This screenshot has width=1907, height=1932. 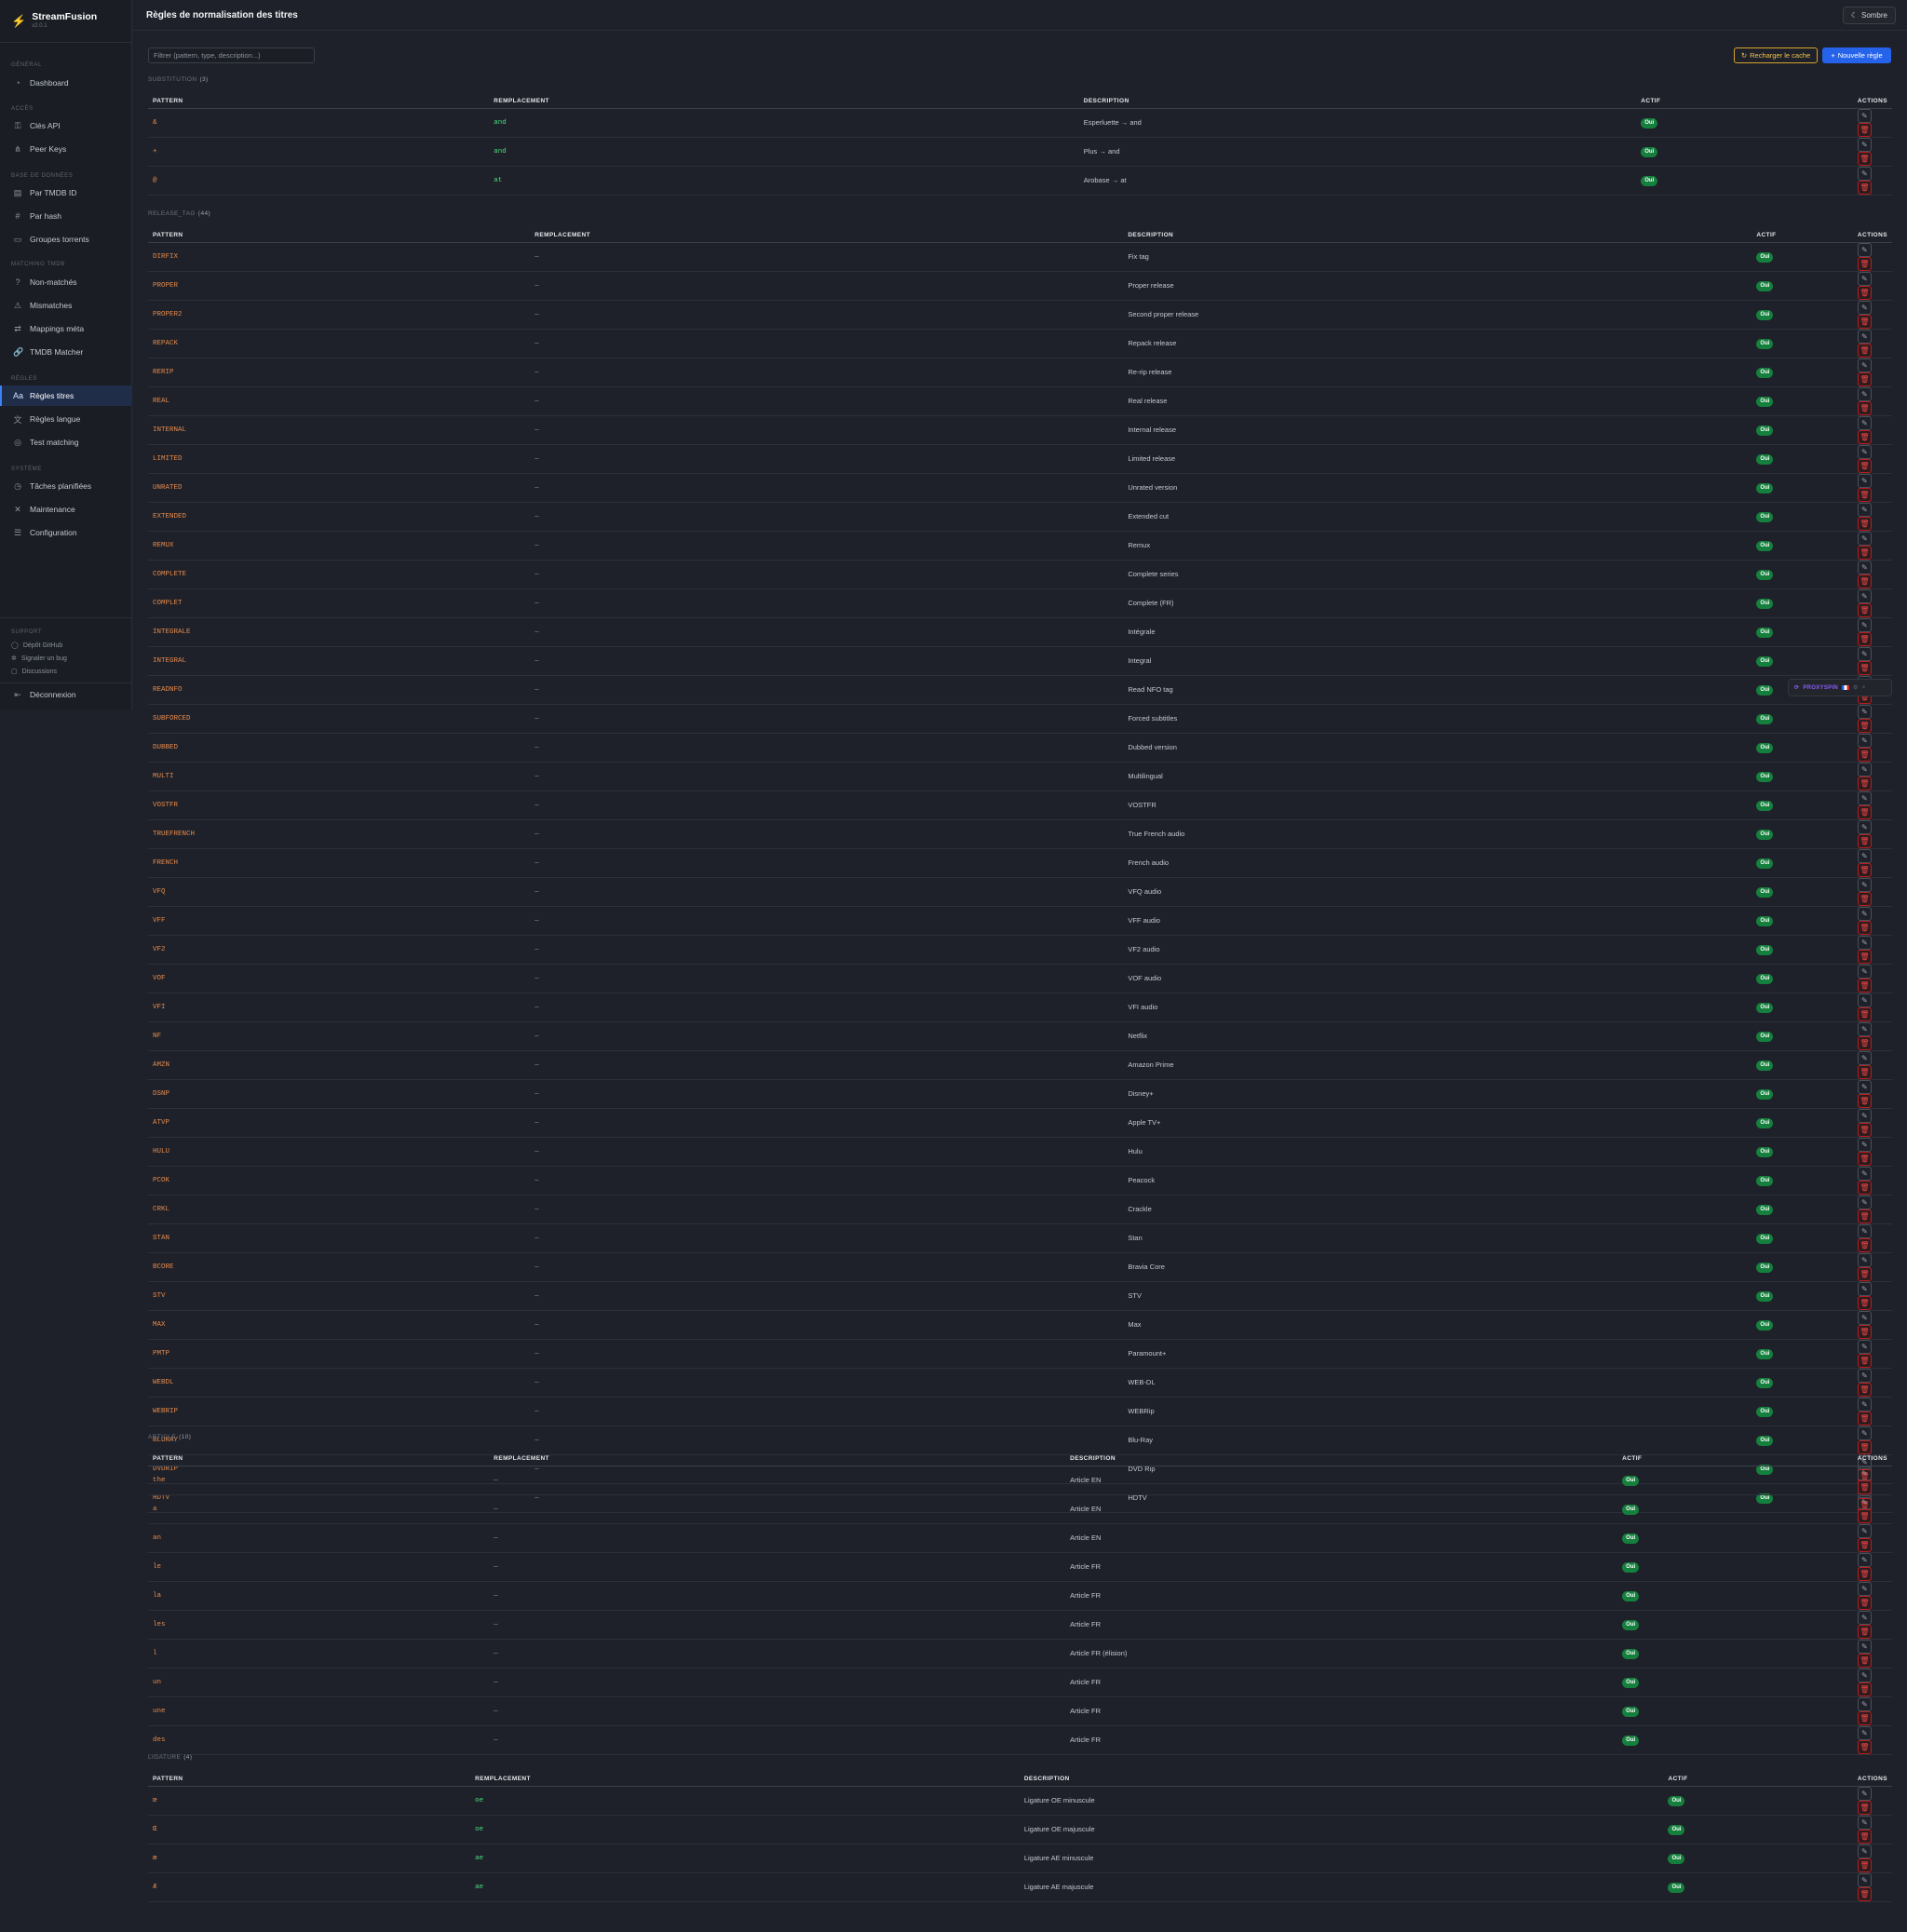 What do you see at coordinates (66, 395) in the screenshot?
I see `sidebar-item: Aa Règles titres` at bounding box center [66, 395].